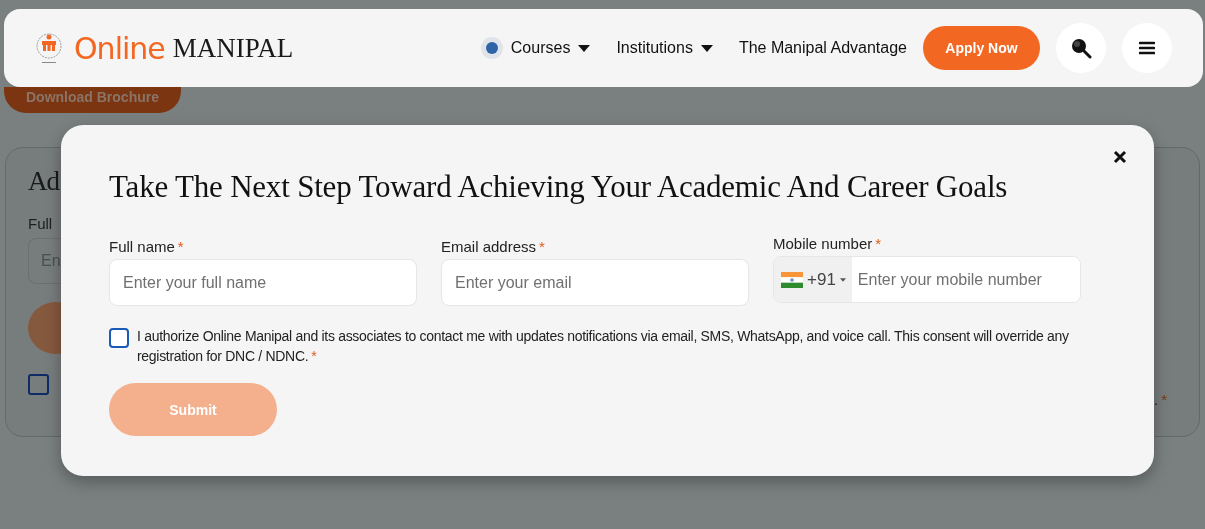 This screenshot has height=529, width=1205. I want to click on consent-text: . *, so click(1160, 399).